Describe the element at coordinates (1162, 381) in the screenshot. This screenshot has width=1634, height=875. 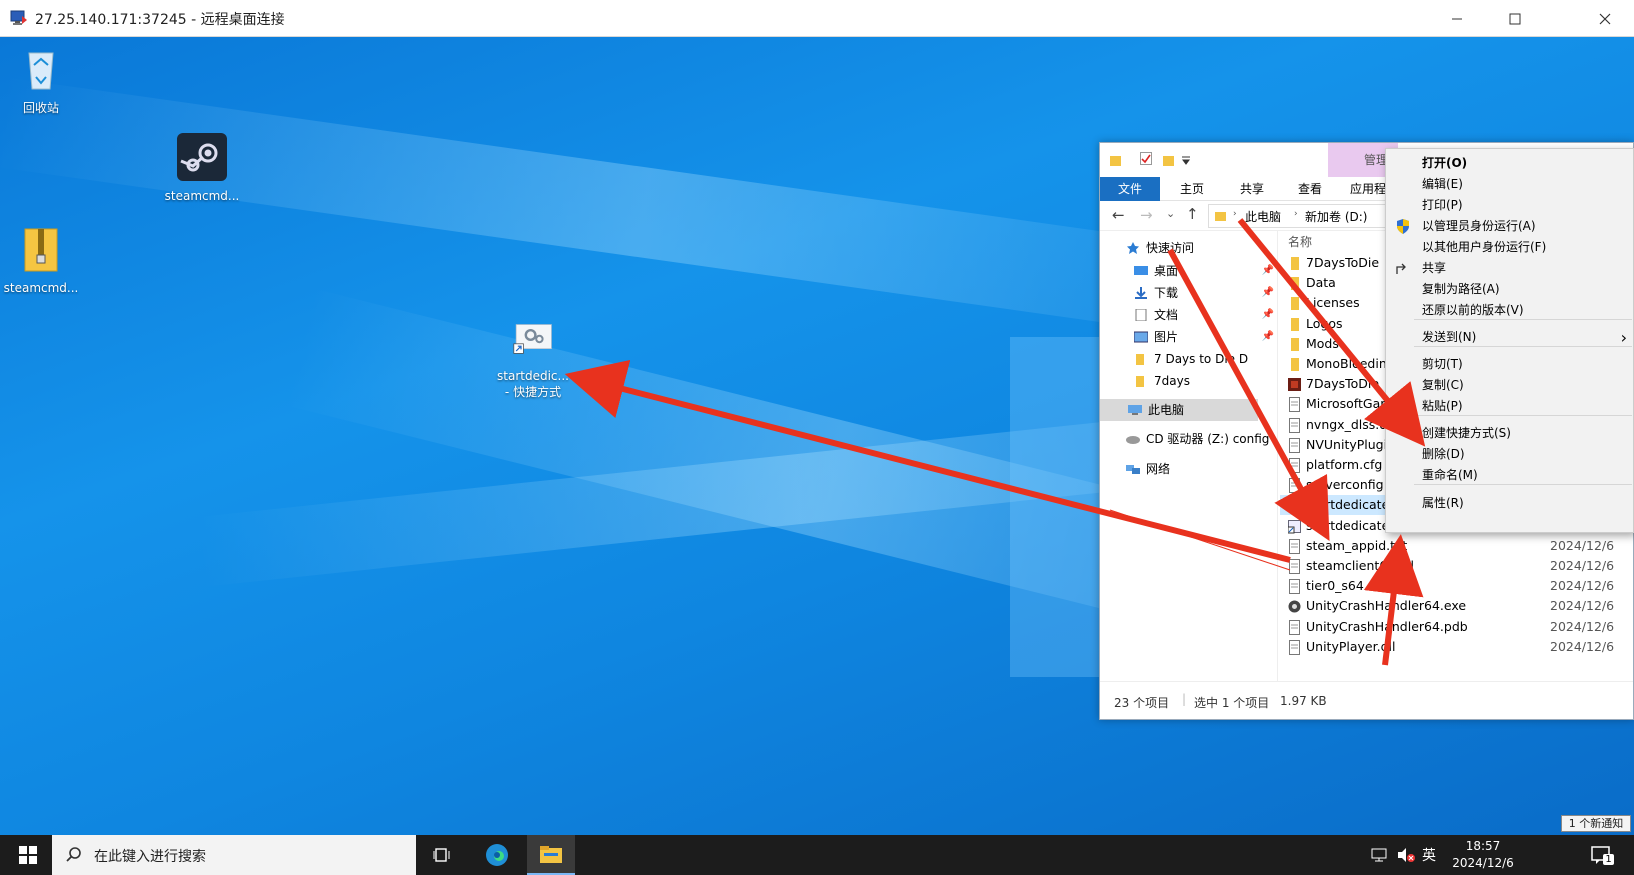
I see `nav-7days: 7days` at that location.